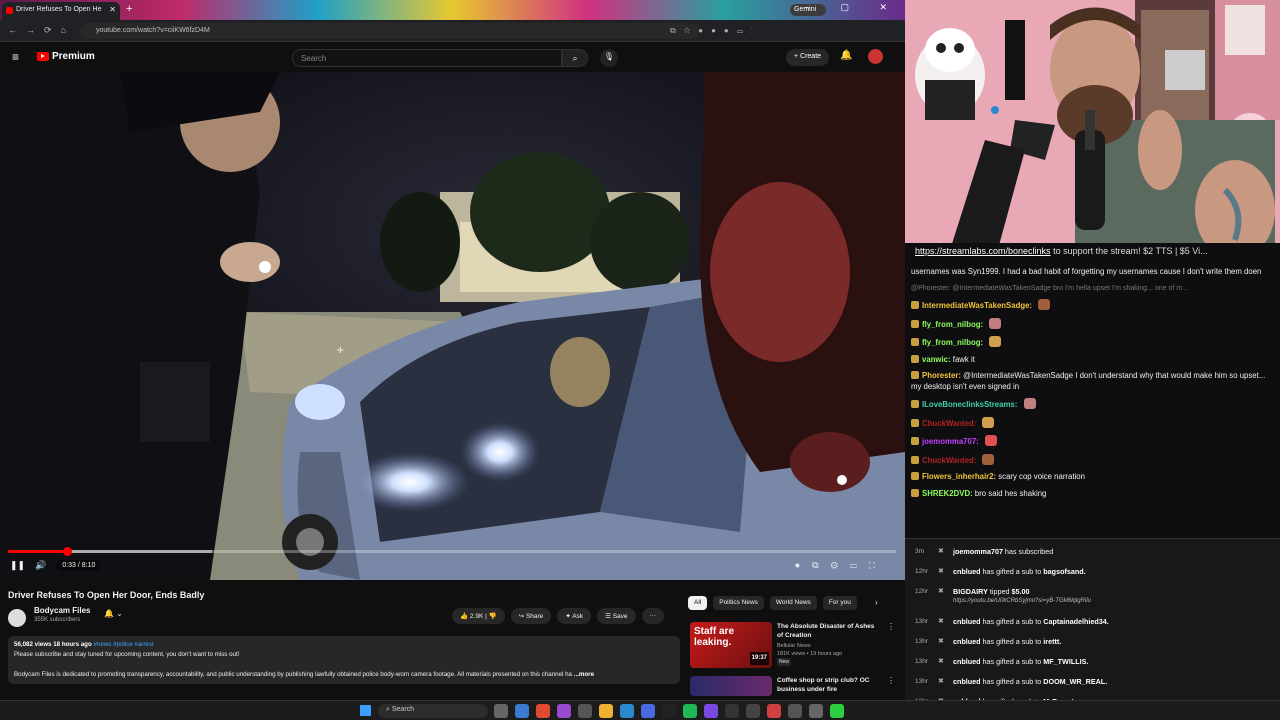  Describe the element at coordinates (690, 711) in the screenshot. I see `spotify-icon` at that location.